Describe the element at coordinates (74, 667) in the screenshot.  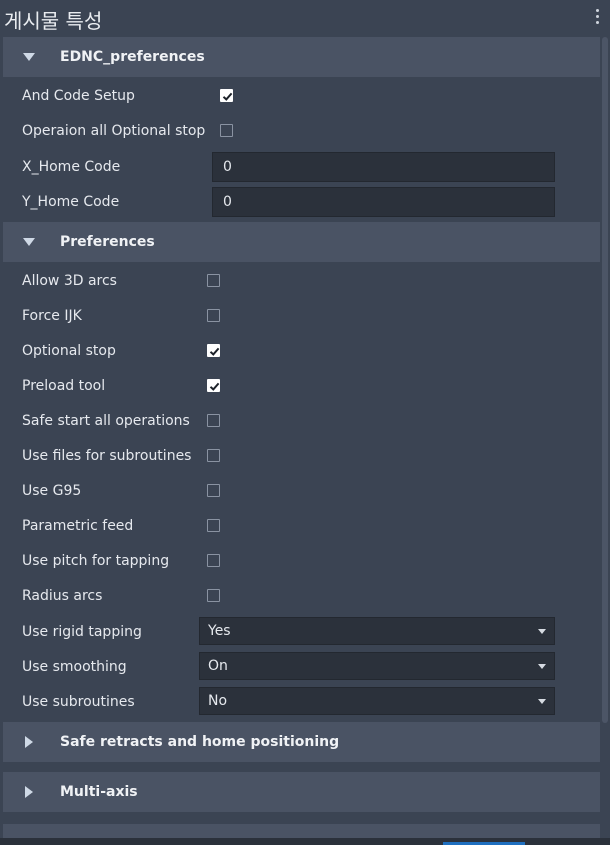
I see `label-use-smoothing: Use smoothing` at that location.